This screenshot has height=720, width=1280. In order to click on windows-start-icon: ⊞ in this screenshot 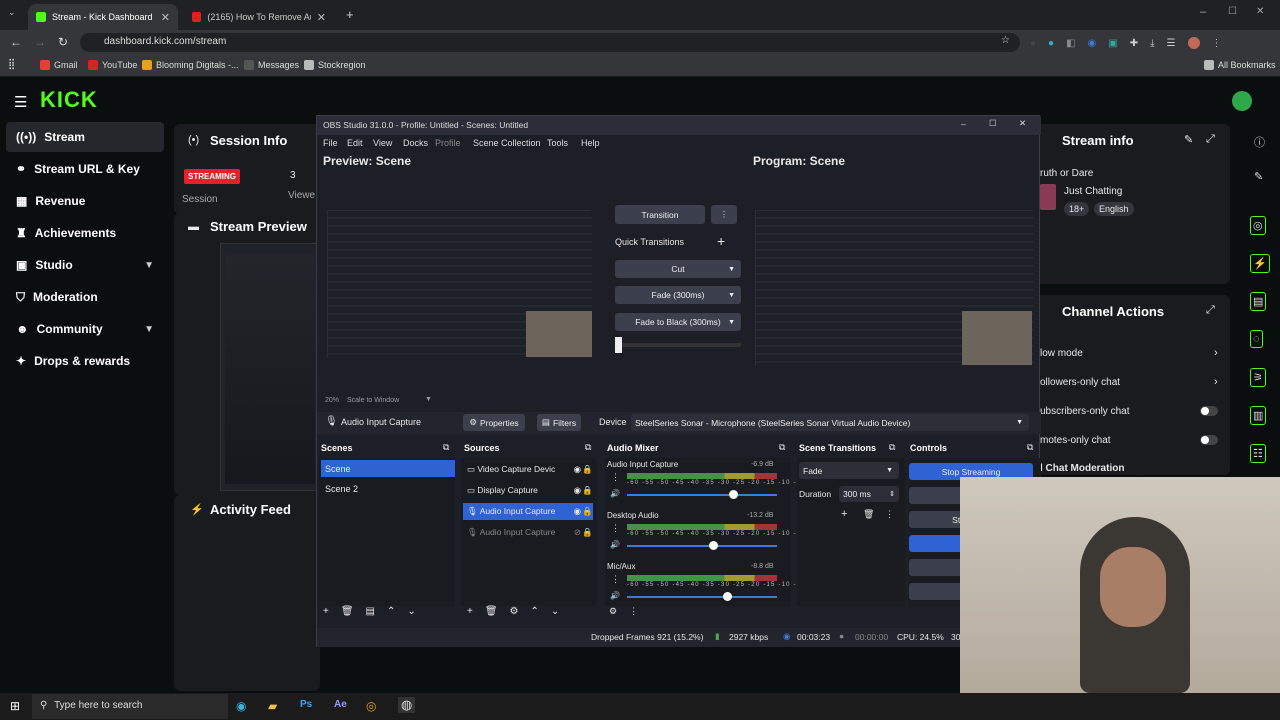, I will do `click(15, 706)`.